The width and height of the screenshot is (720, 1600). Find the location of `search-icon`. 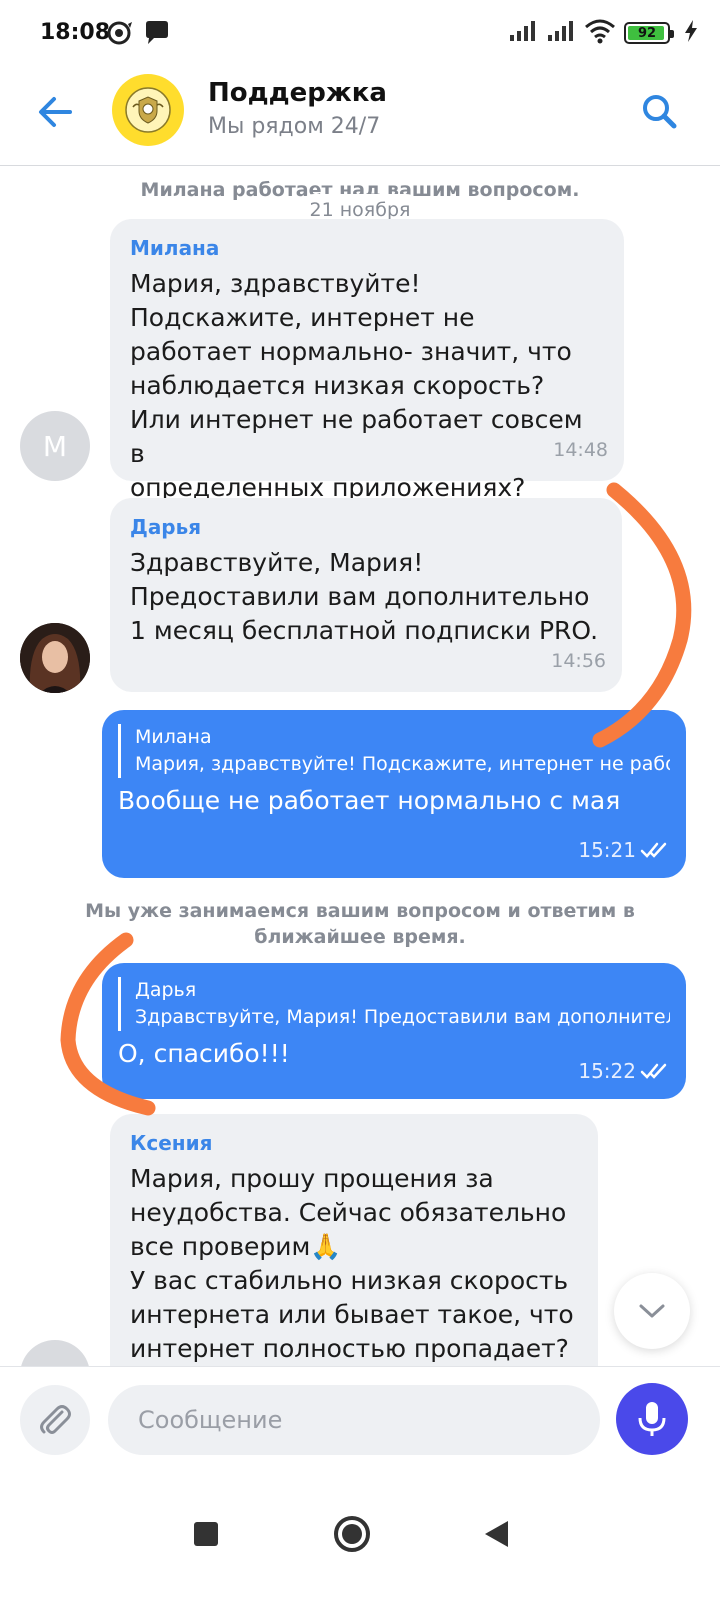

search-icon is located at coordinates (660, 112).